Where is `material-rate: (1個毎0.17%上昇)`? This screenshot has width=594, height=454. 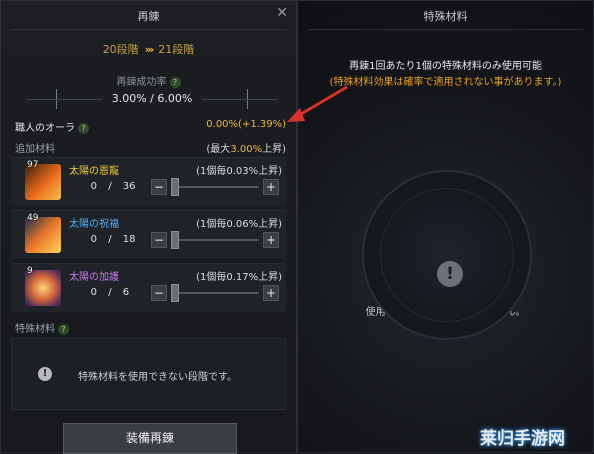 material-rate: (1個毎0.17%上昇) is located at coordinates (239, 277).